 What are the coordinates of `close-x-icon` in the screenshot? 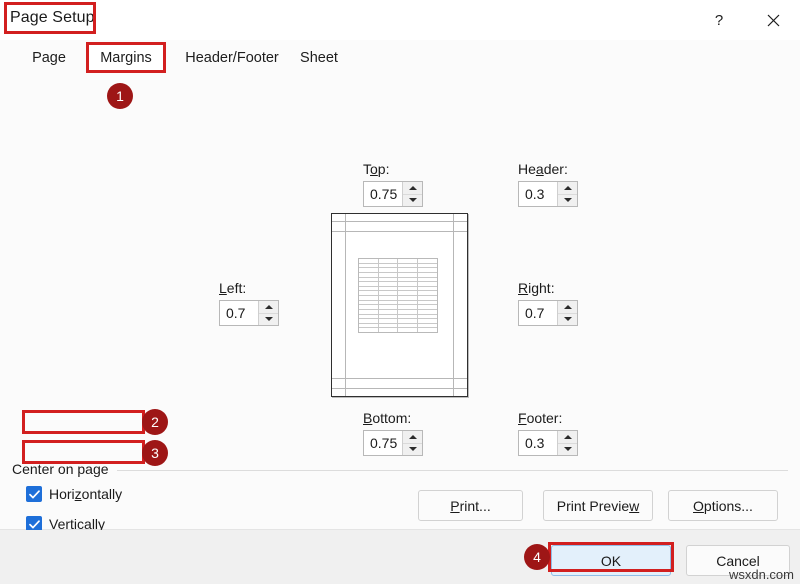 It's located at (773, 20).